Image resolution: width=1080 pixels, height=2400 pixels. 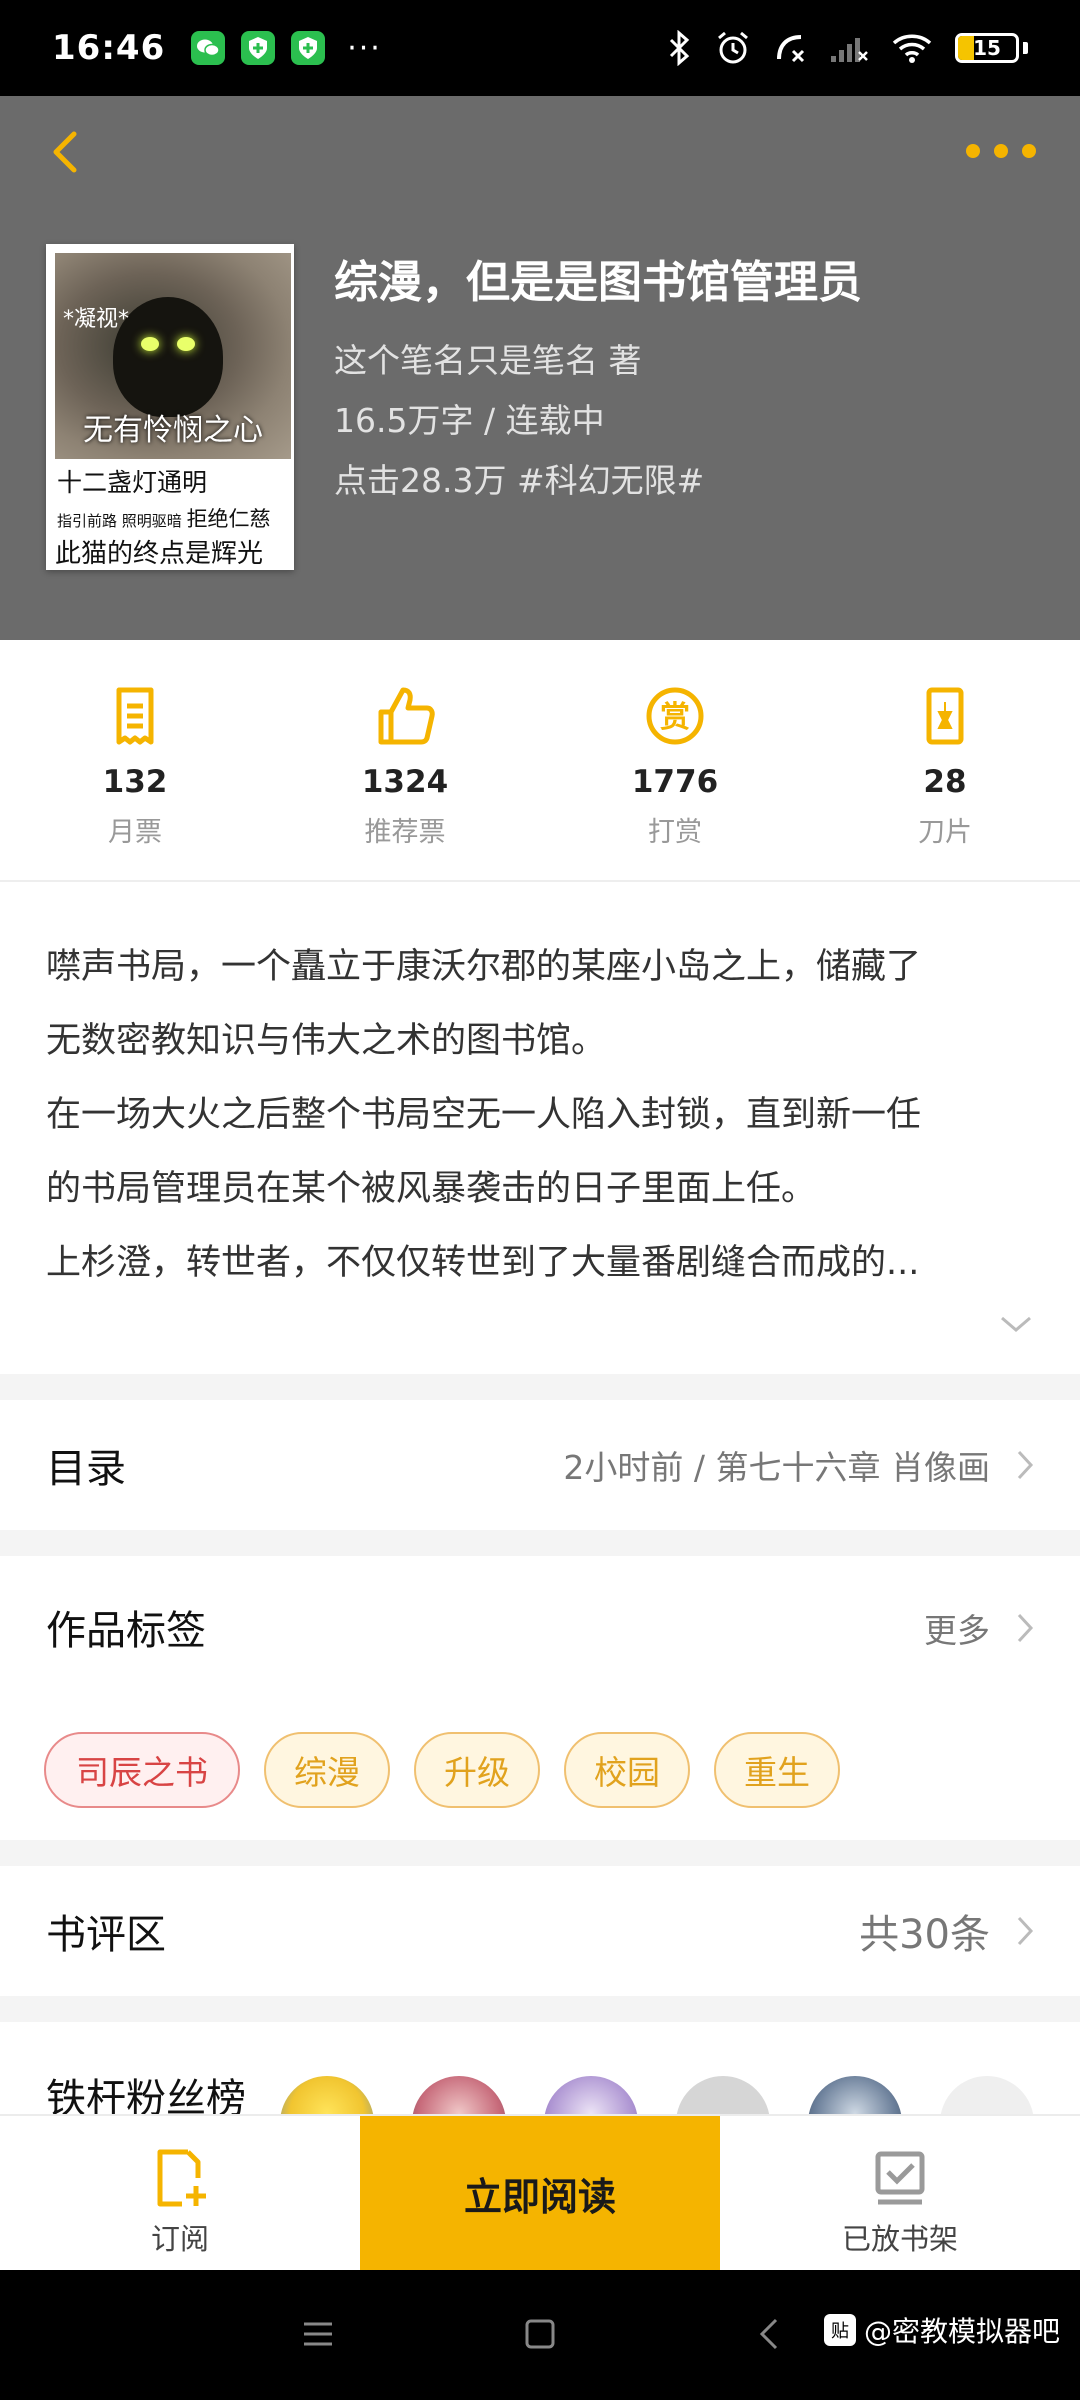 I want to click on back-nav-icon, so click(x=770, y=2334).